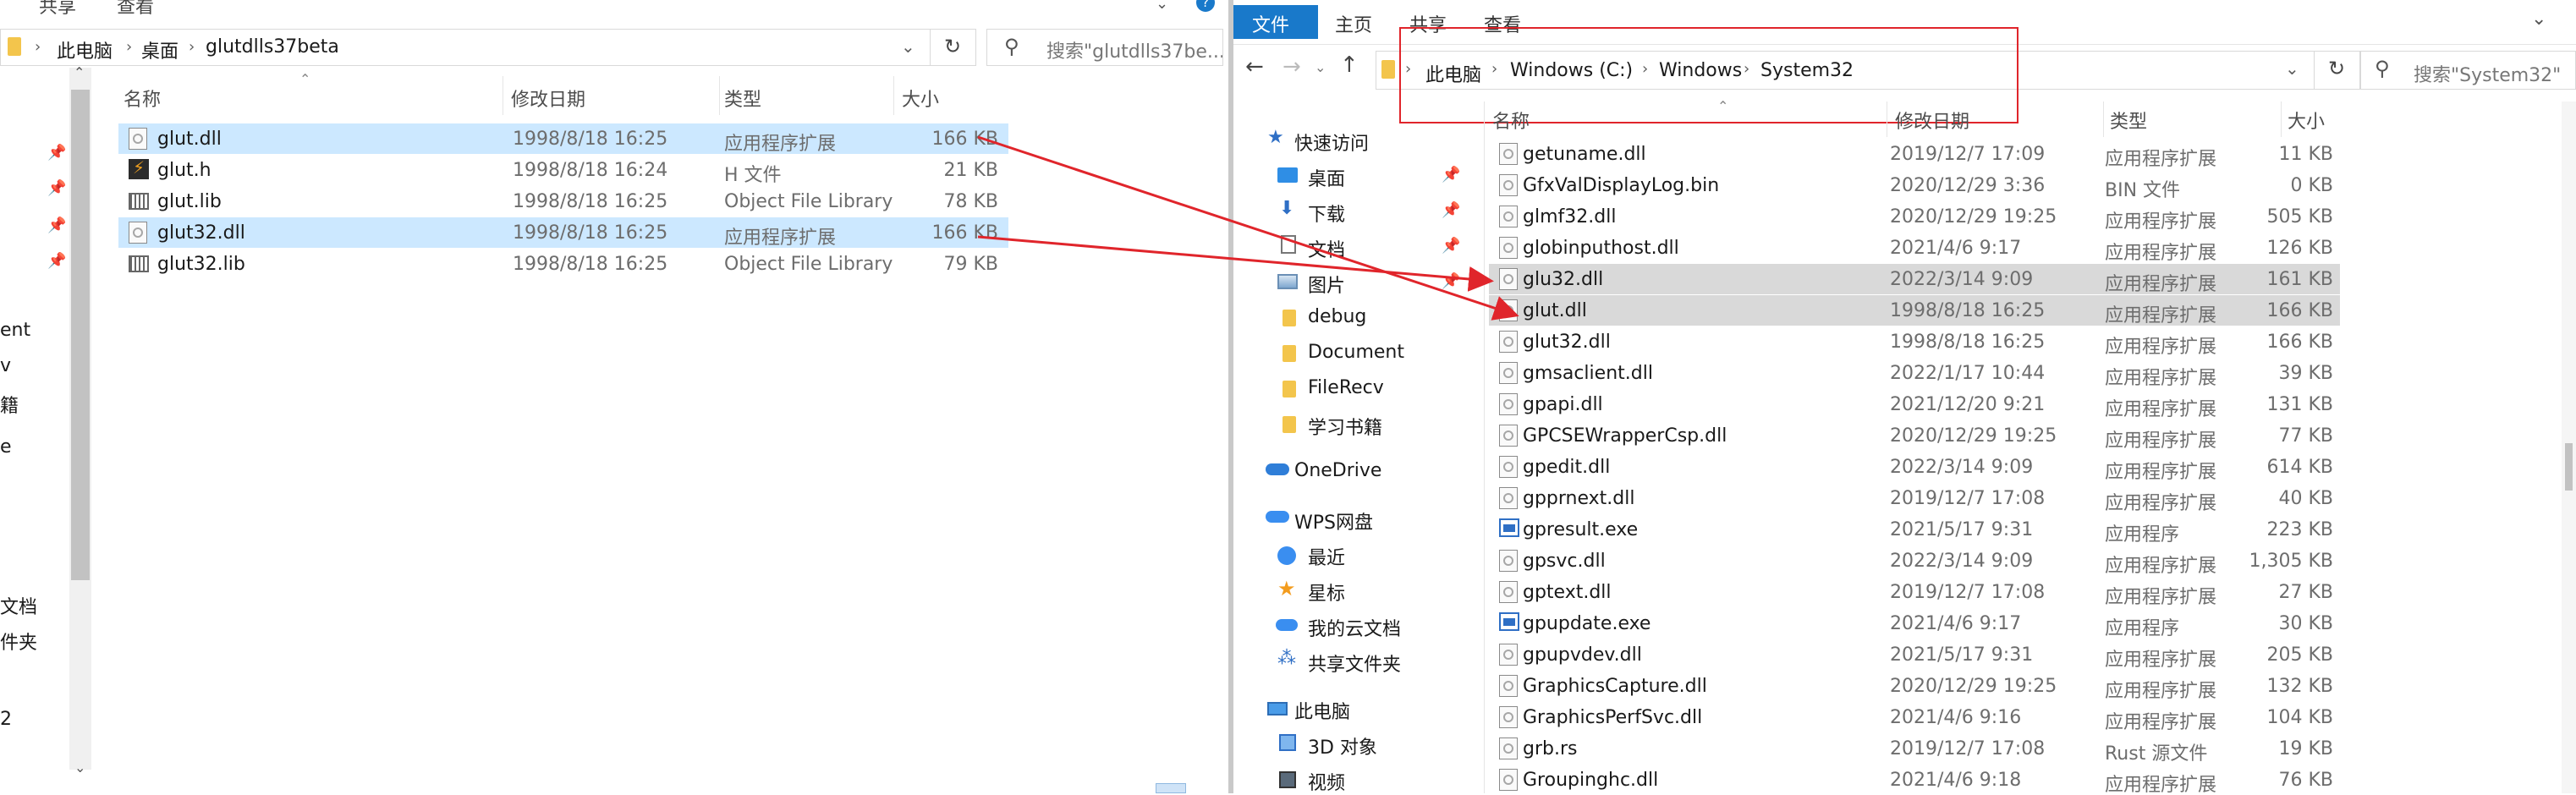 Image resolution: width=2576 pixels, height=795 pixels. Describe the element at coordinates (1236, 263) in the screenshot. I see `arrow-glut32-dll` at that location.